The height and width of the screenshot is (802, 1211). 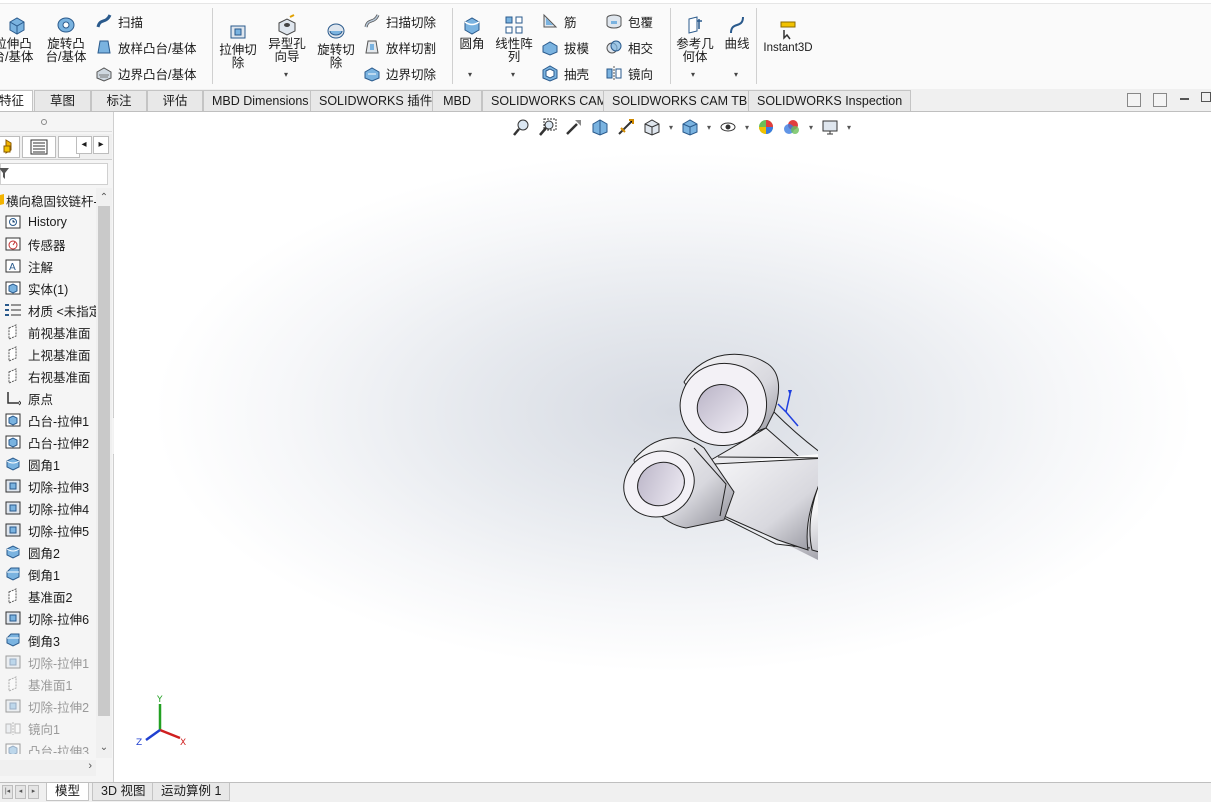 I want to click on fillet-dropdown-arrow: ▾, so click(x=470, y=74).